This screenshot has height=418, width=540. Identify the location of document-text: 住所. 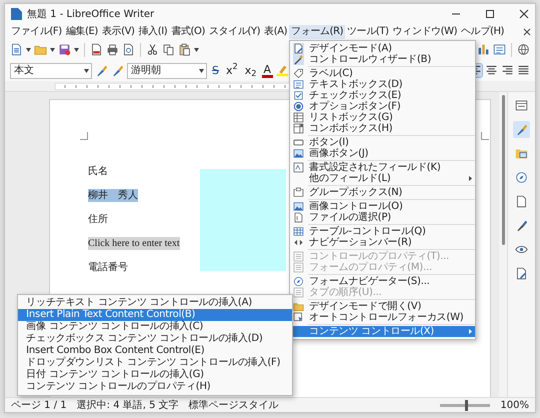
(98, 219).